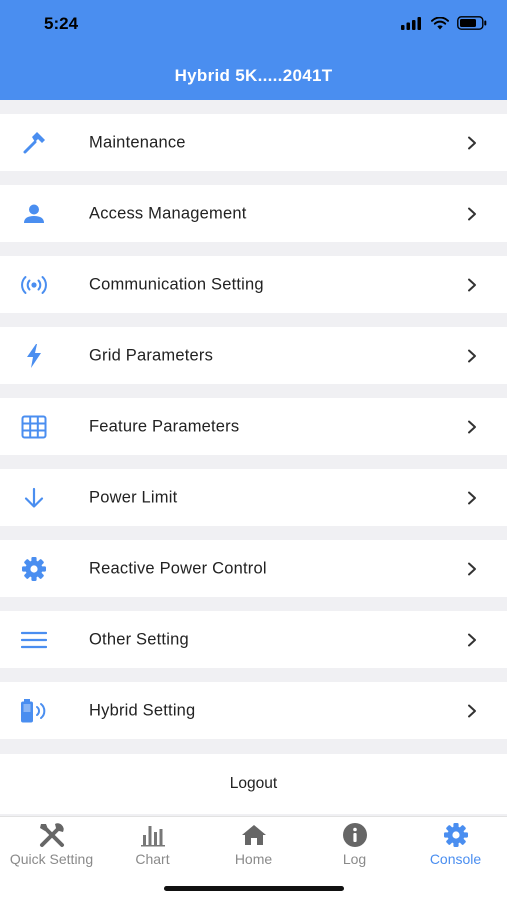  Describe the element at coordinates (142, 710) in the screenshot. I see `menu-item-label: Hybrid Setting` at that location.